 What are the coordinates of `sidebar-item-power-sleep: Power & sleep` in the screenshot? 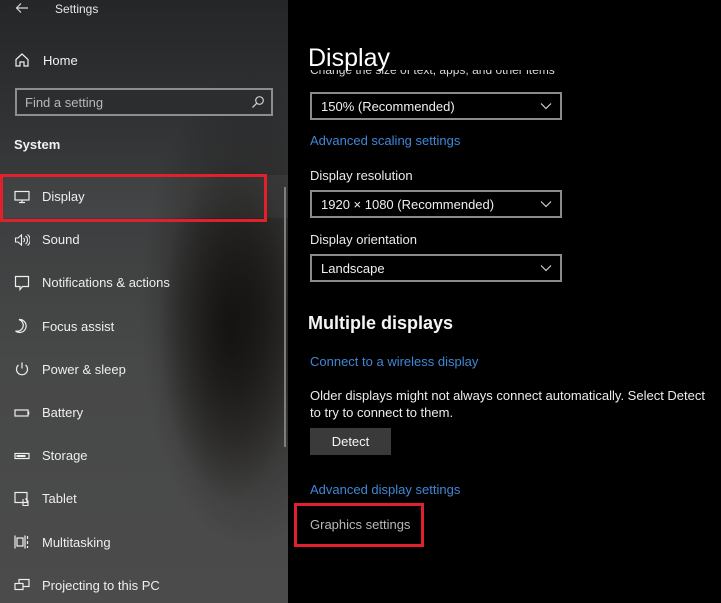 It's located at (144, 369).